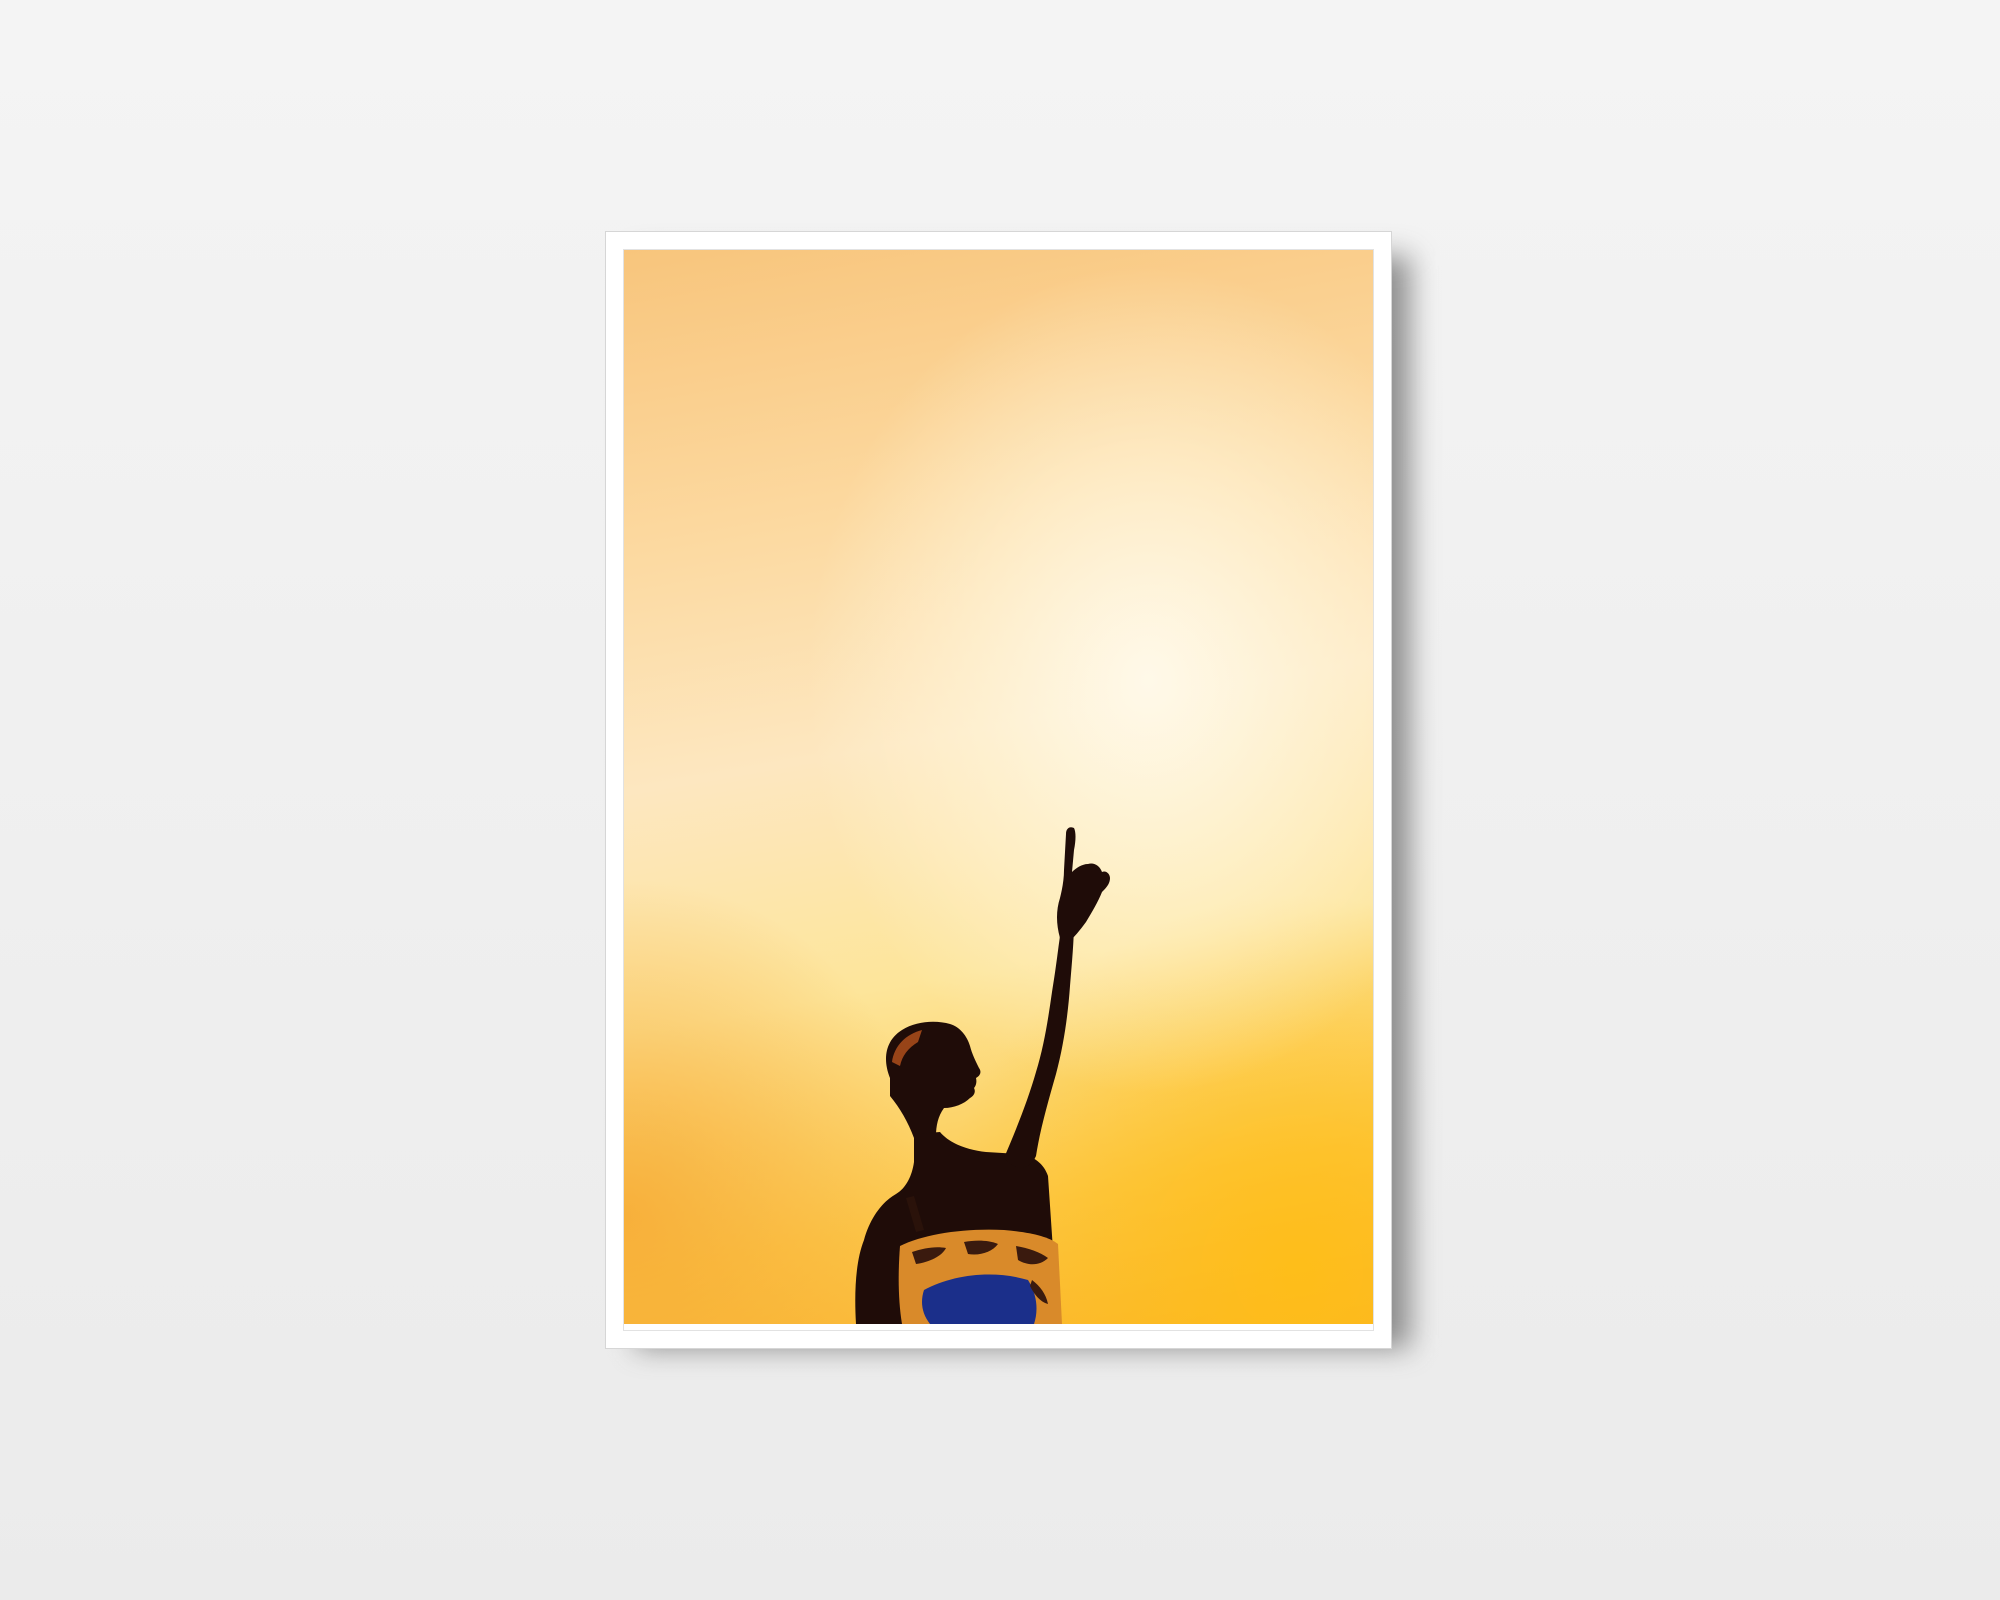 The height and width of the screenshot is (1600, 2000). What do you see at coordinates (933, 1079) in the screenshot?
I see `figure-head` at bounding box center [933, 1079].